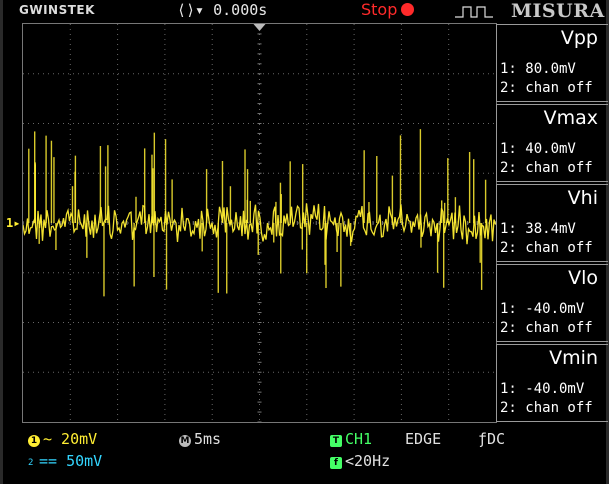 This screenshot has width=609, height=484. I want to click on coupling-value: DC, so click(496, 439).